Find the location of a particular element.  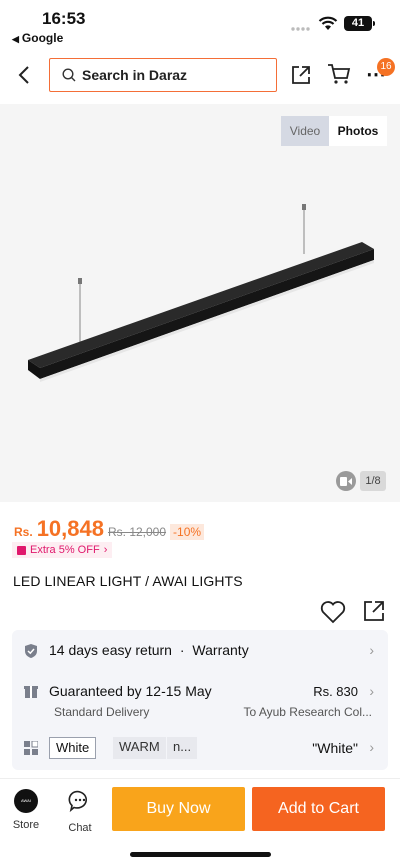

top-nav: Search in Daraz ⋯ 16 is located at coordinates (200, 76).